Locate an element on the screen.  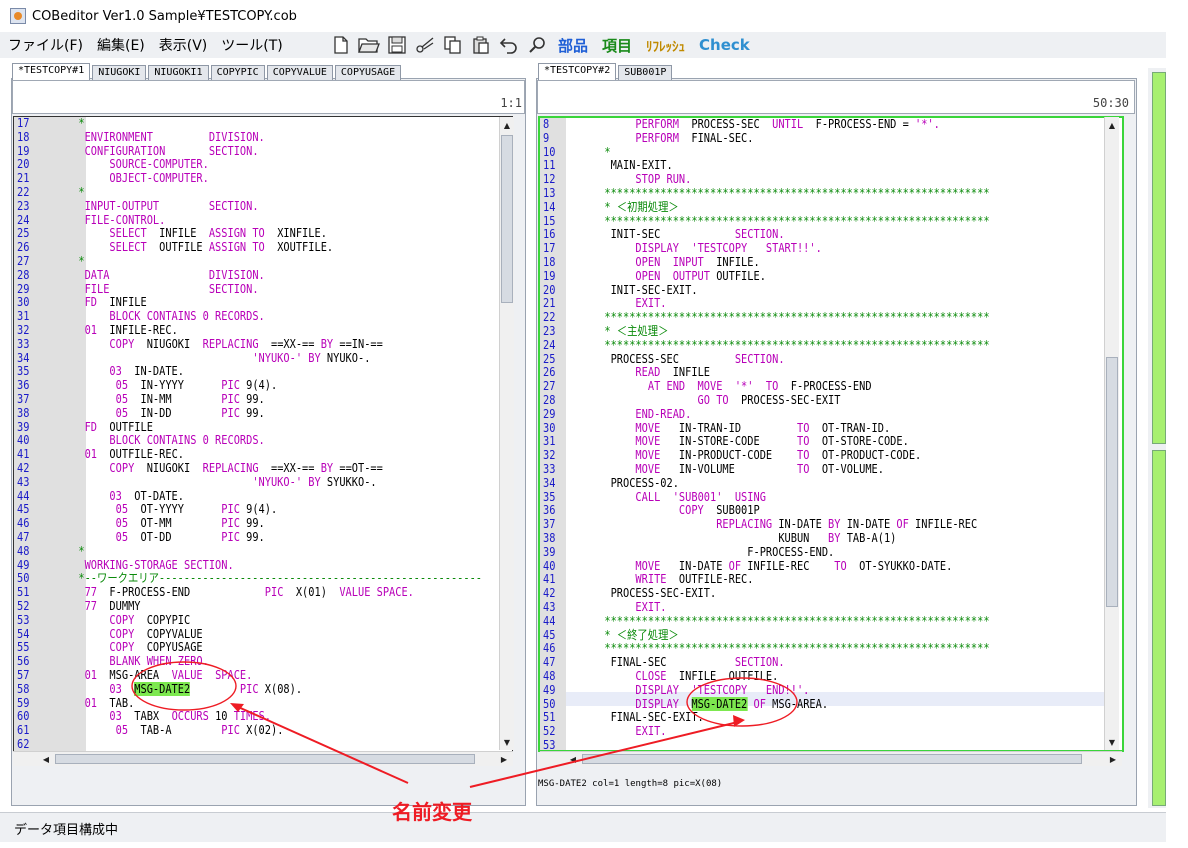
annotation-overlay is located at coordinates (464, 724).